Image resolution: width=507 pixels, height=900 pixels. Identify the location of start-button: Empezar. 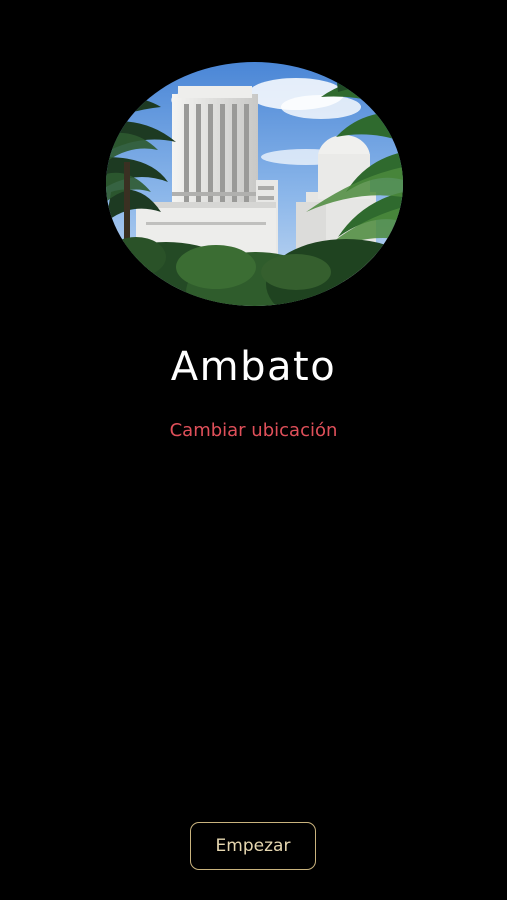
(253, 846).